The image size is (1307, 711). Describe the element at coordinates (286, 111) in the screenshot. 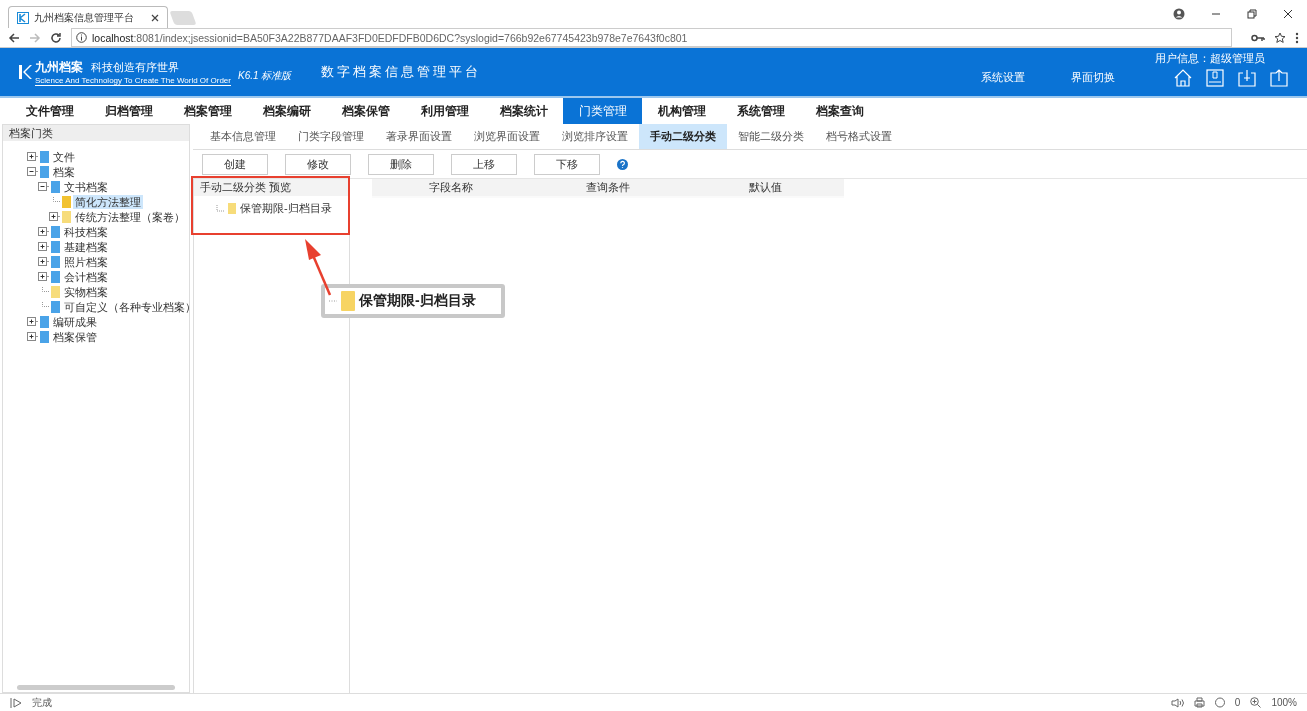

I see `main-nav-tab: 档案编研` at that location.